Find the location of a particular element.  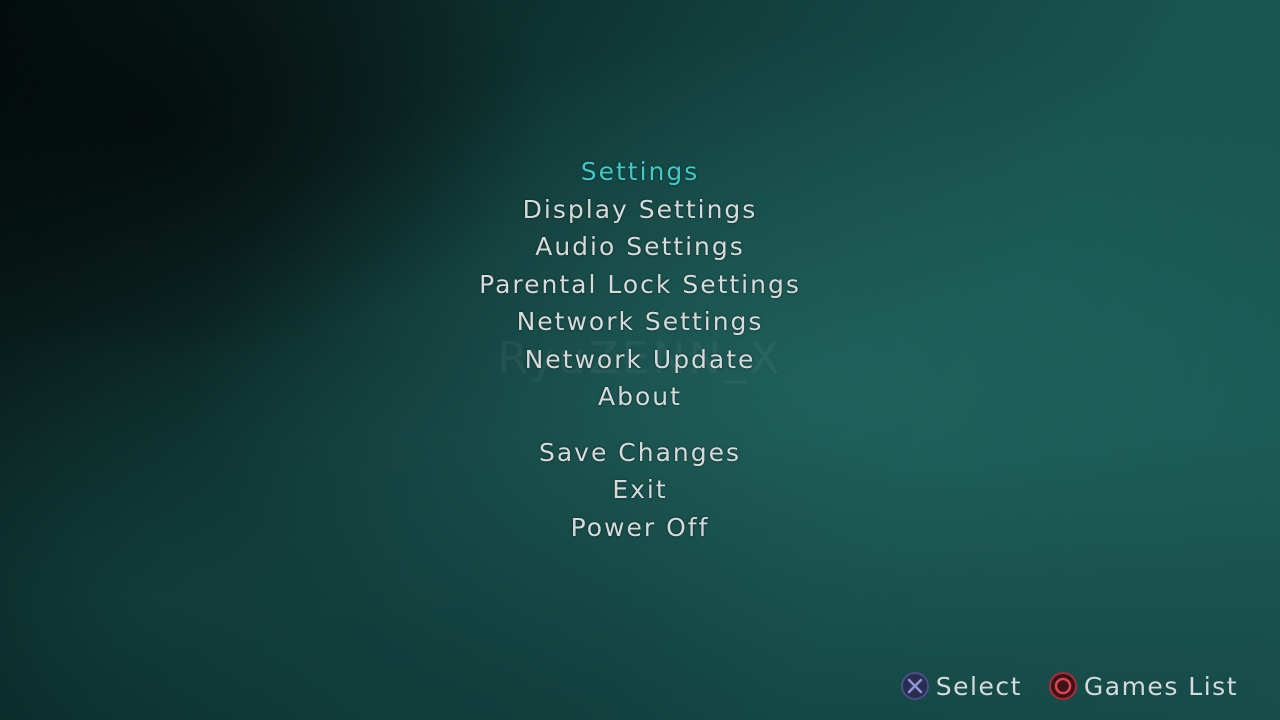

menu-item-save-changes: Save Changes is located at coordinates (640, 453).